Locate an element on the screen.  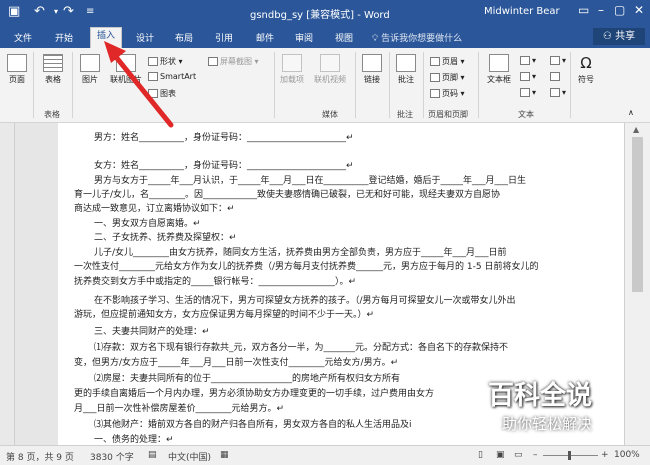
zoom-slider-thumb is located at coordinates (569, 455).